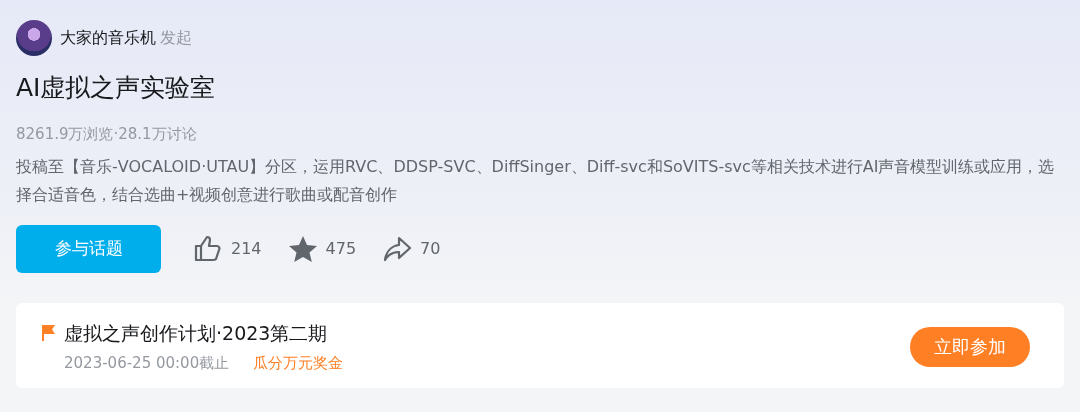 The image size is (1080, 412). What do you see at coordinates (176, 38) in the screenshot?
I see `initiator-suffix: 发起` at bounding box center [176, 38].